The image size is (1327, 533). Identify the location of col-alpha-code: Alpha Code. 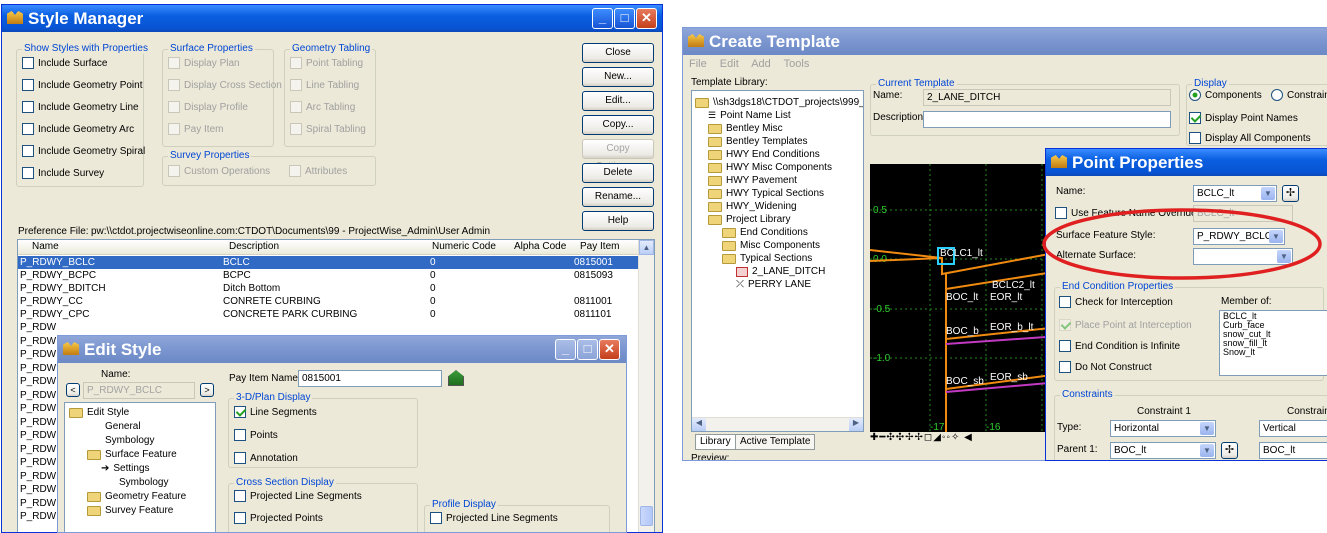
(540, 247).